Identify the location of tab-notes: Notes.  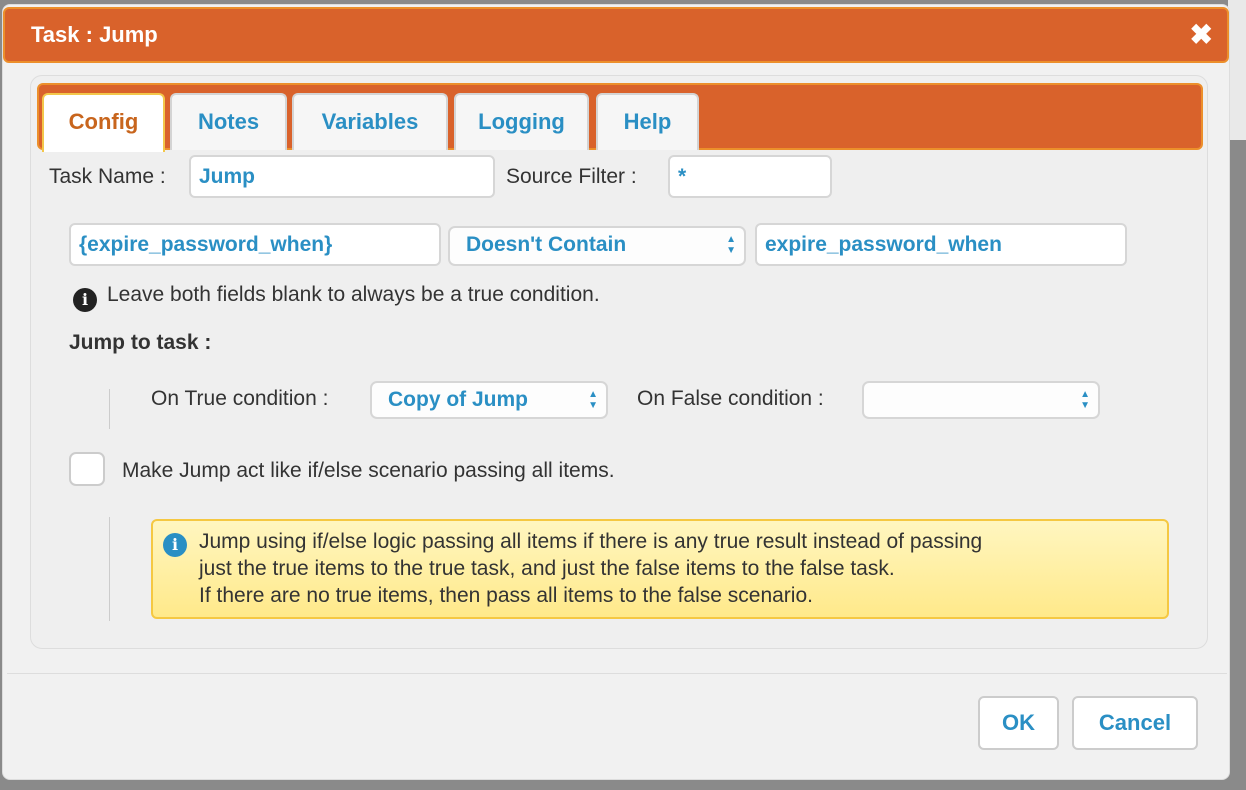
(228, 121).